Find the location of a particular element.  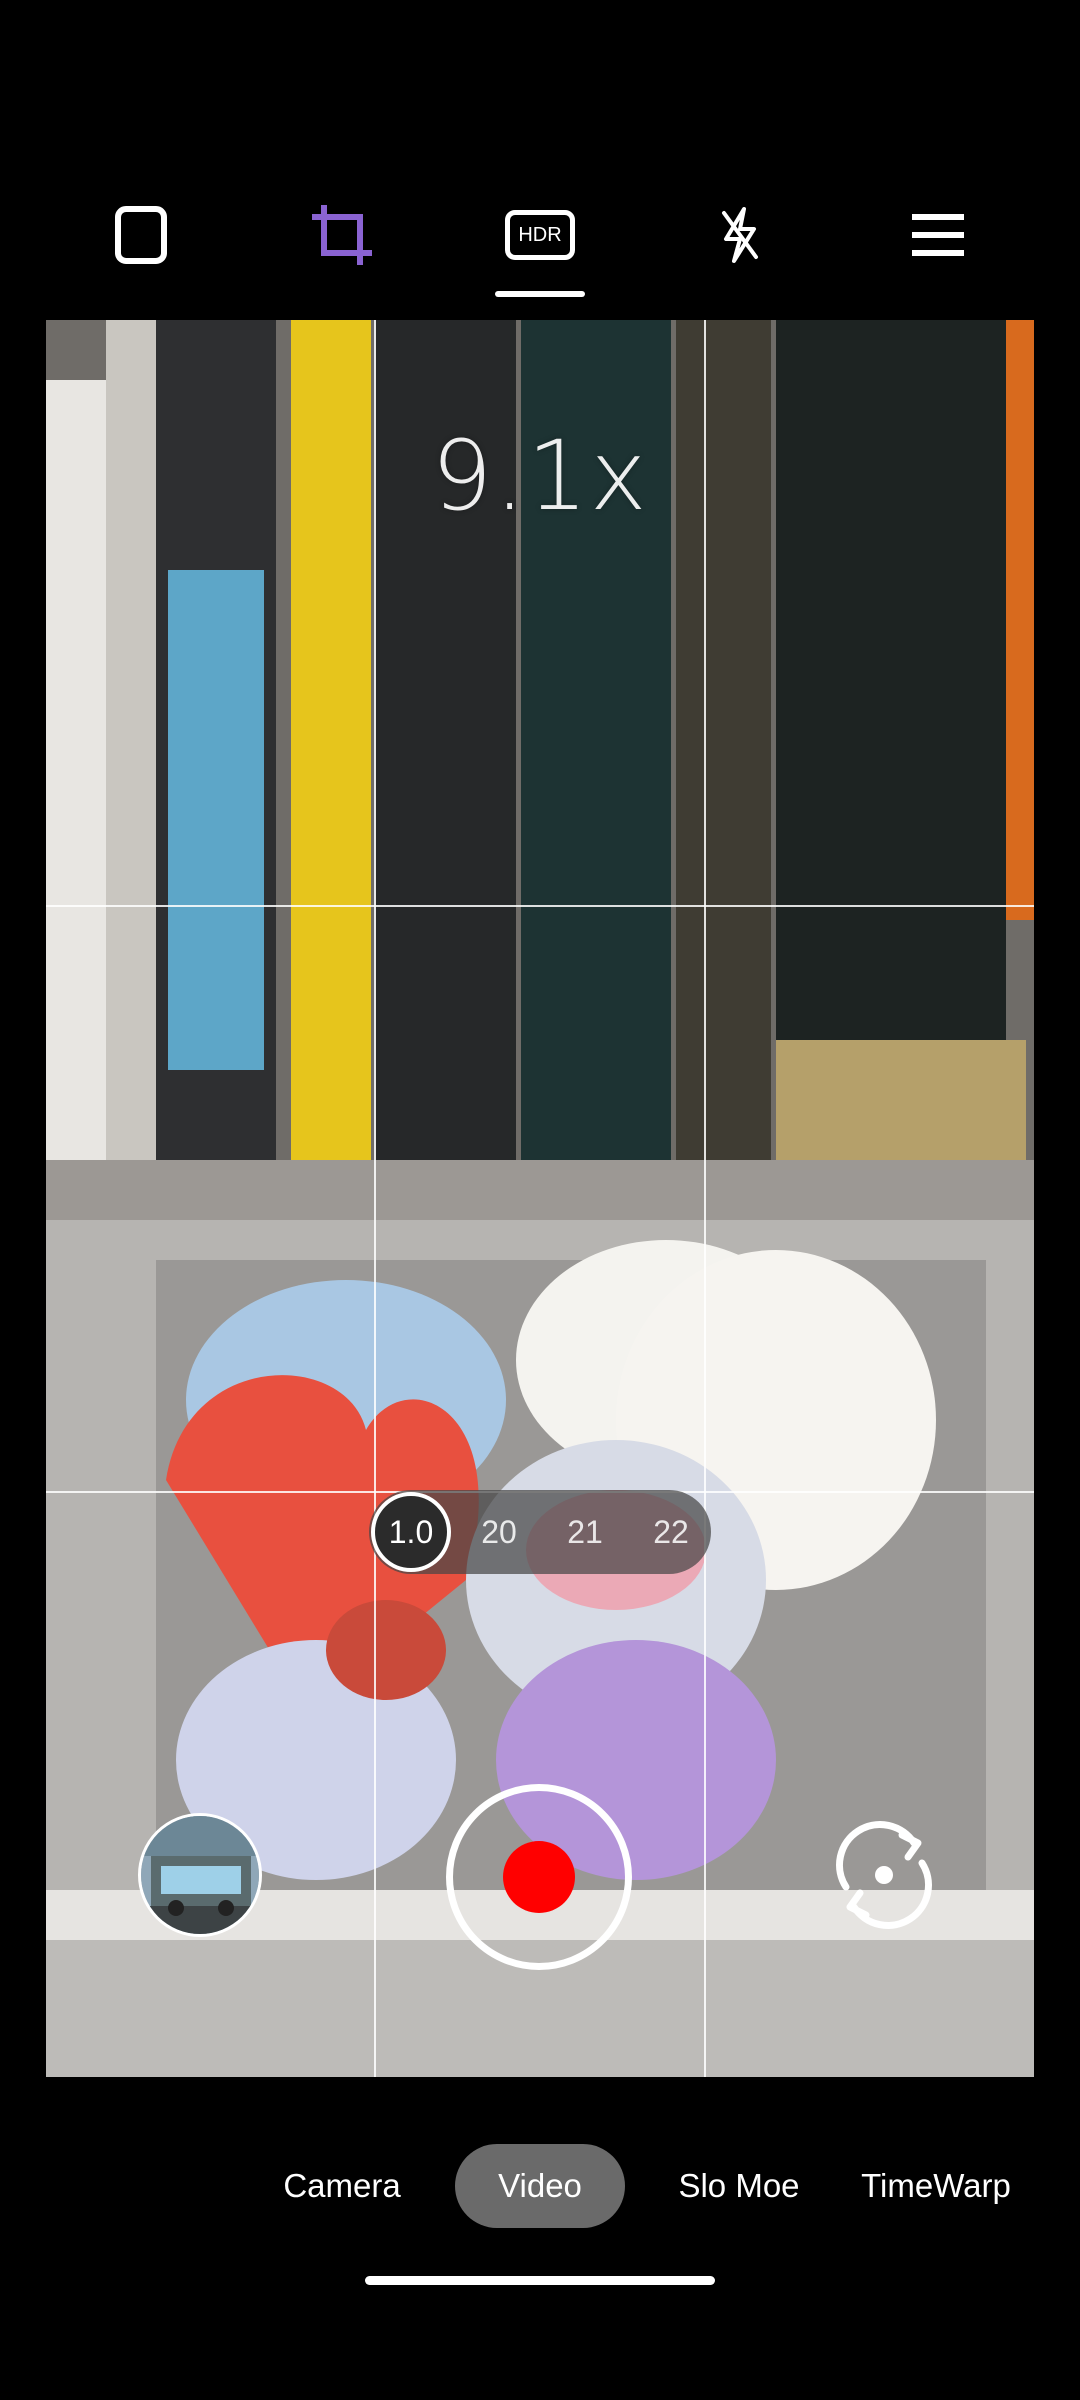

menu-button is located at coordinates (938, 235).